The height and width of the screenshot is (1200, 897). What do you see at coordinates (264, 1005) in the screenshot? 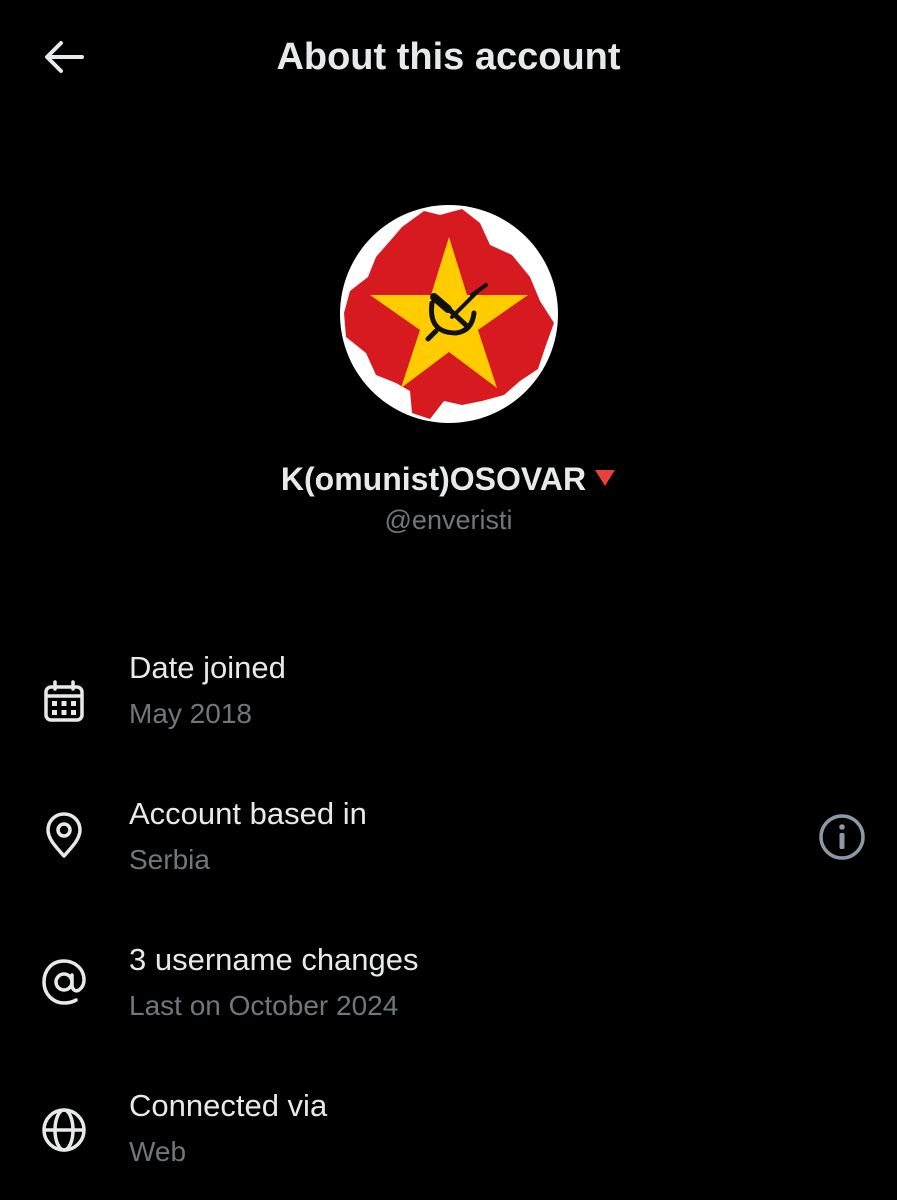
I see `row-subtitle: Last on October 2024` at bounding box center [264, 1005].